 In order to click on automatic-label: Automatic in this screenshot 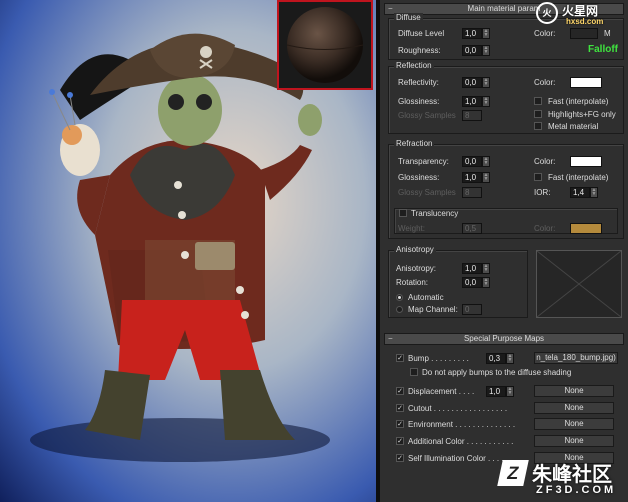, I will do `click(426, 297)`.